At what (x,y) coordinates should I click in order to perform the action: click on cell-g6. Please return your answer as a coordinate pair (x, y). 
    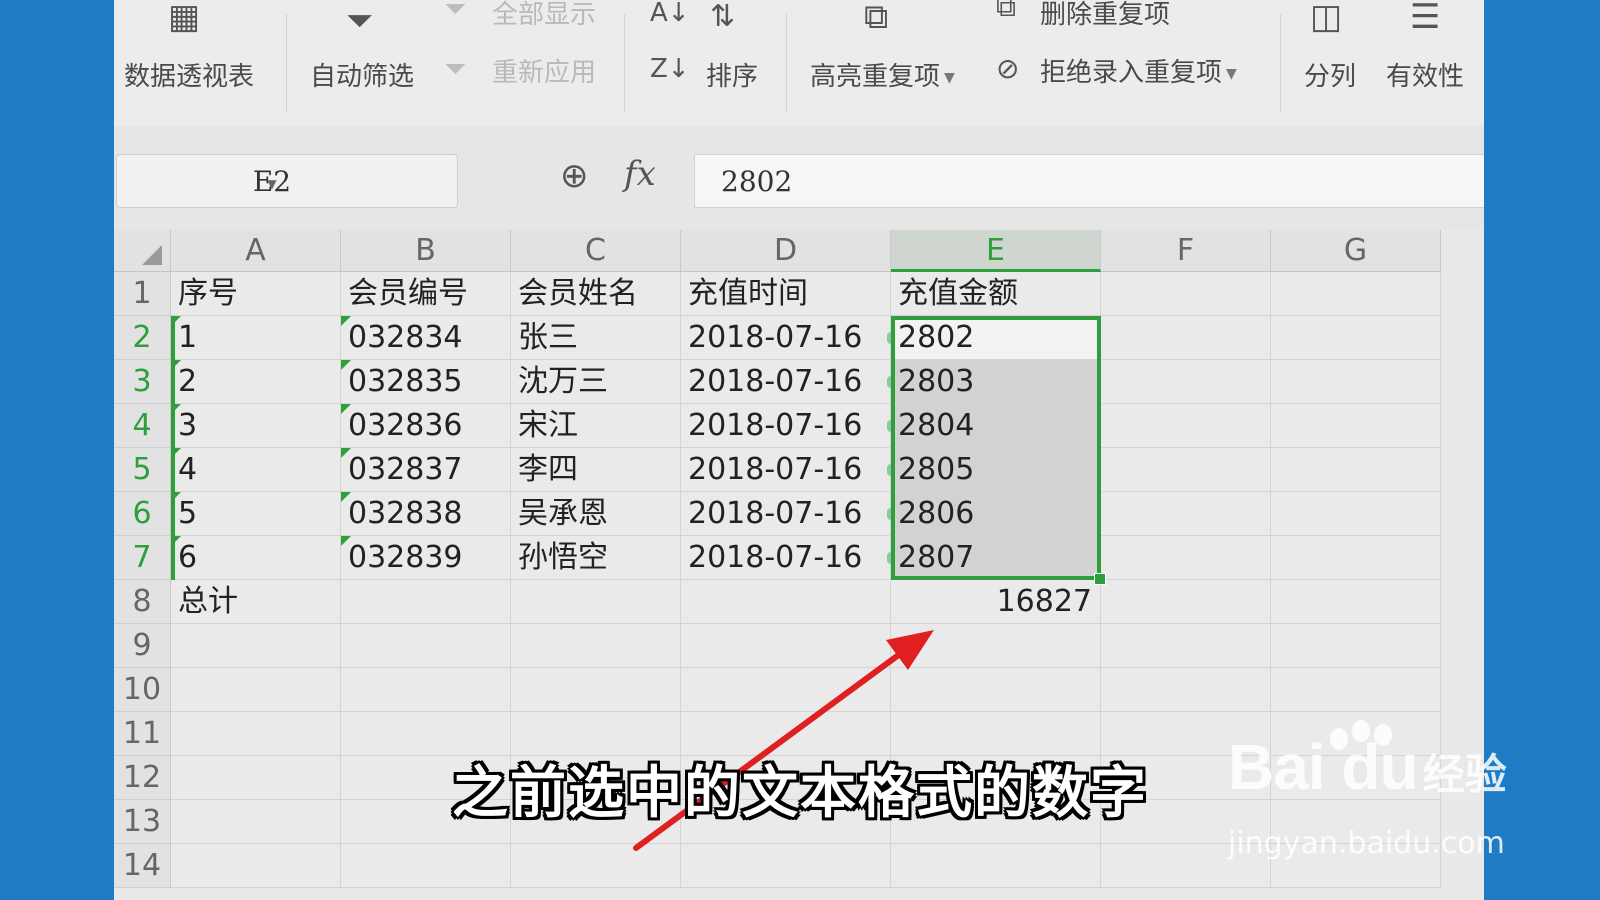
    Looking at the image, I should click on (1356, 514).